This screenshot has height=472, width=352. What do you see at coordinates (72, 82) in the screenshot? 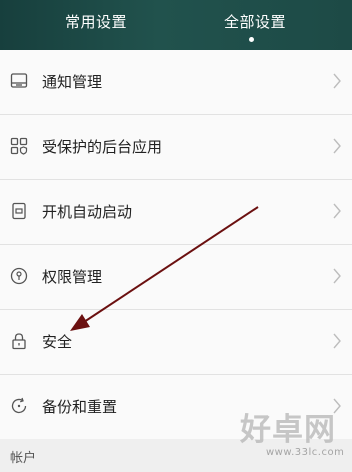
I see `settings-item-label: 通知管理` at bounding box center [72, 82].